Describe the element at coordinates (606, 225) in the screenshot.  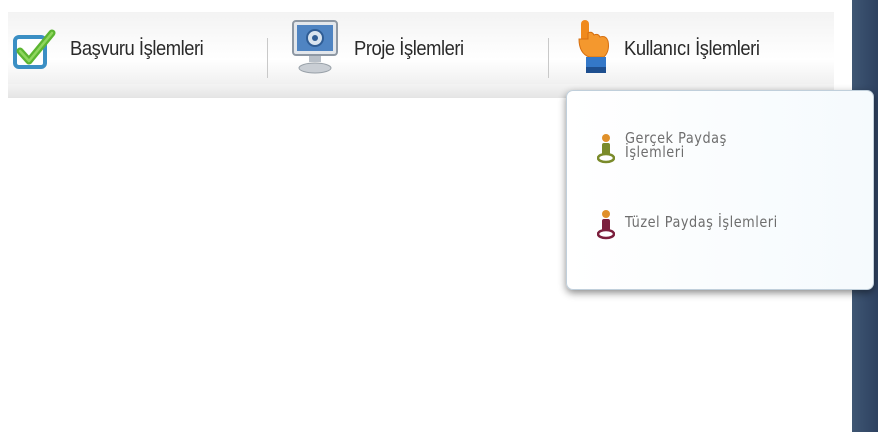
I see `person-pin-maroon-icon` at that location.